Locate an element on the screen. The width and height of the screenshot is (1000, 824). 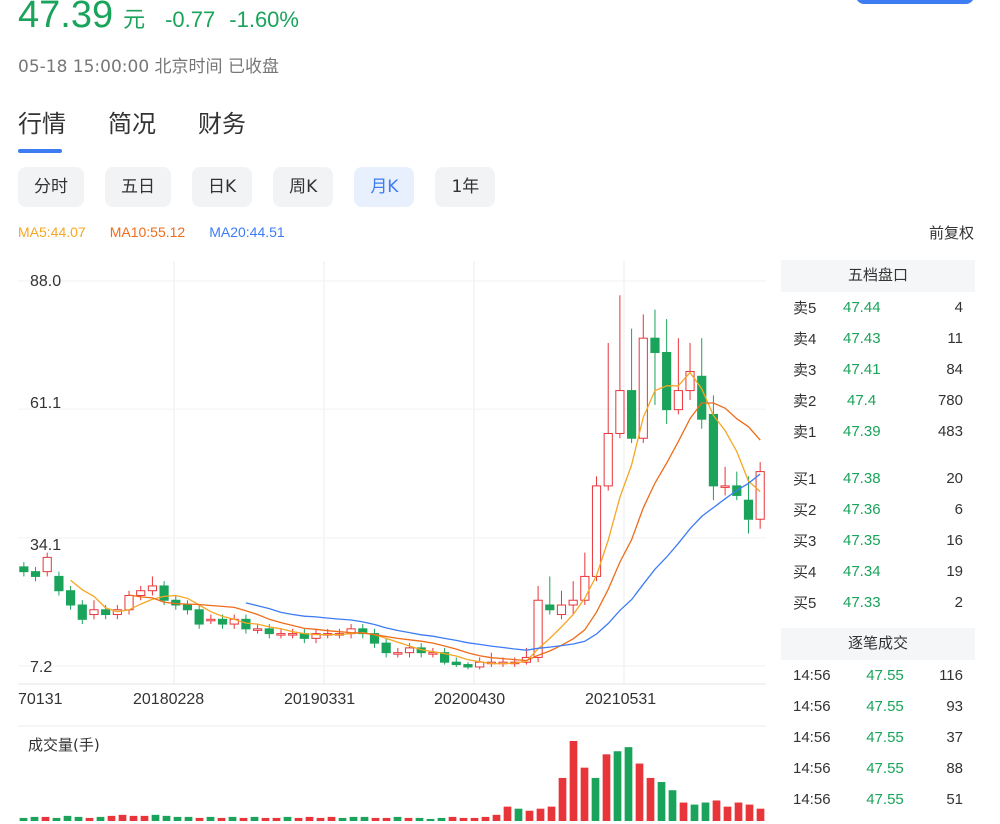
bid-row: 买2 47.36 6 is located at coordinates (878, 509).